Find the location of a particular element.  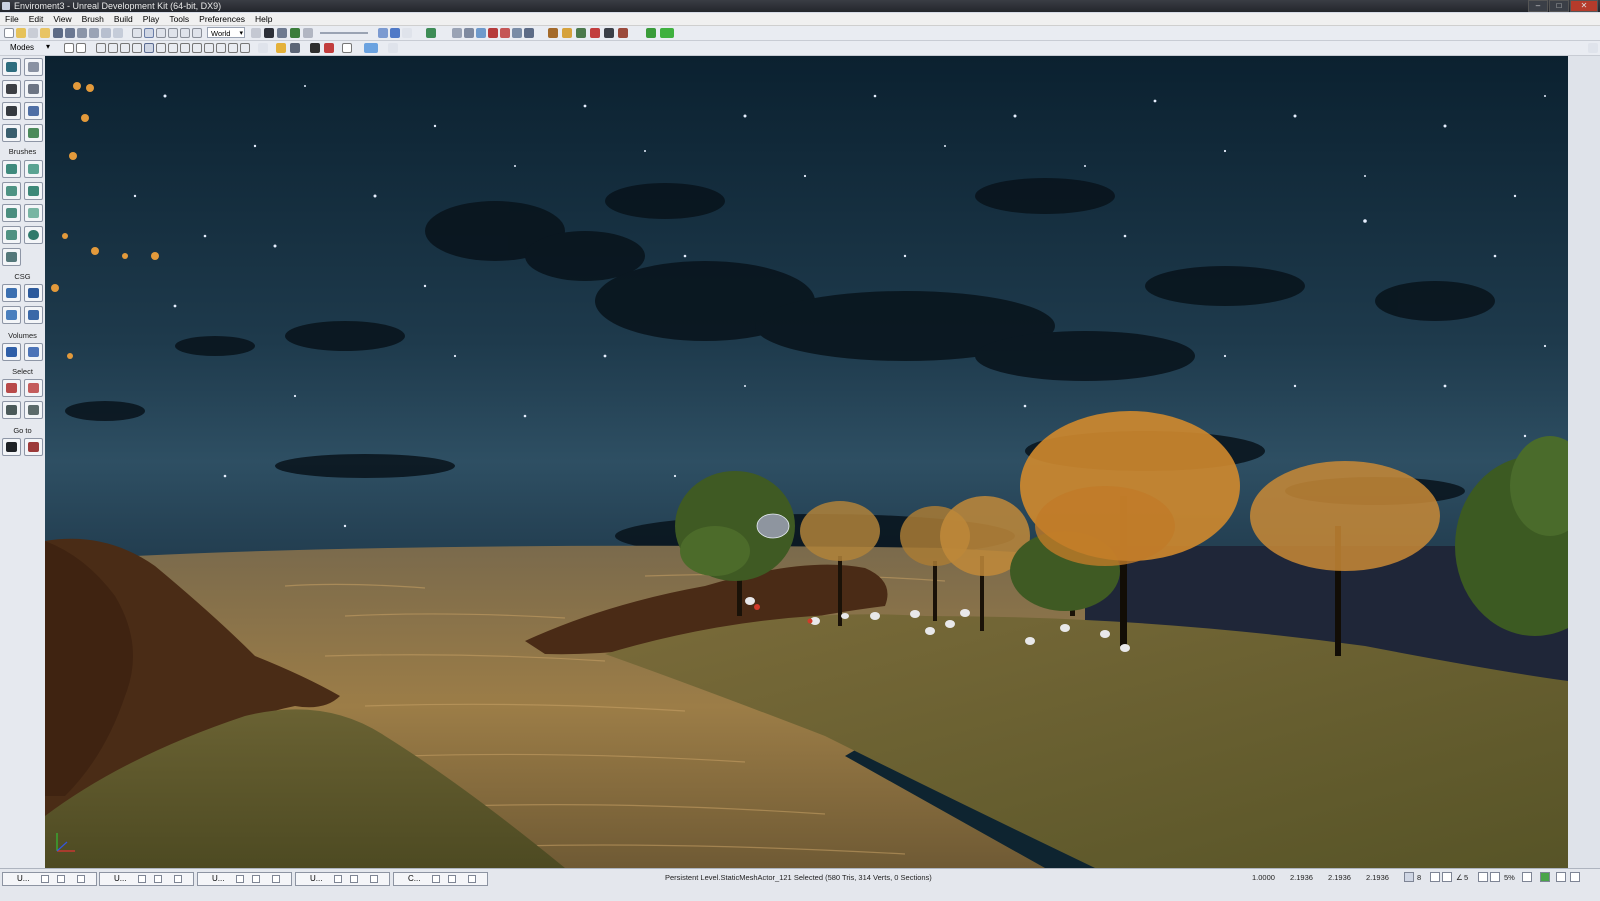

toggle-view-icon is located at coordinates (383, 33).